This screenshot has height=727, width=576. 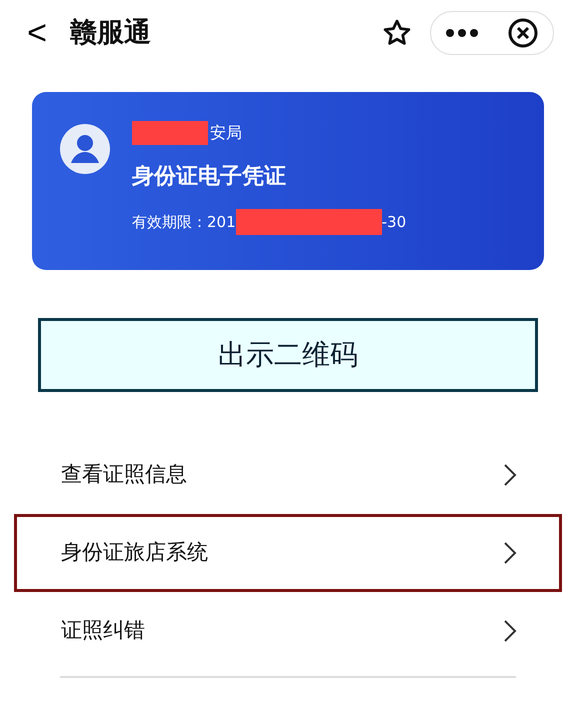 I want to click on avatar-icon, so click(x=85, y=149).